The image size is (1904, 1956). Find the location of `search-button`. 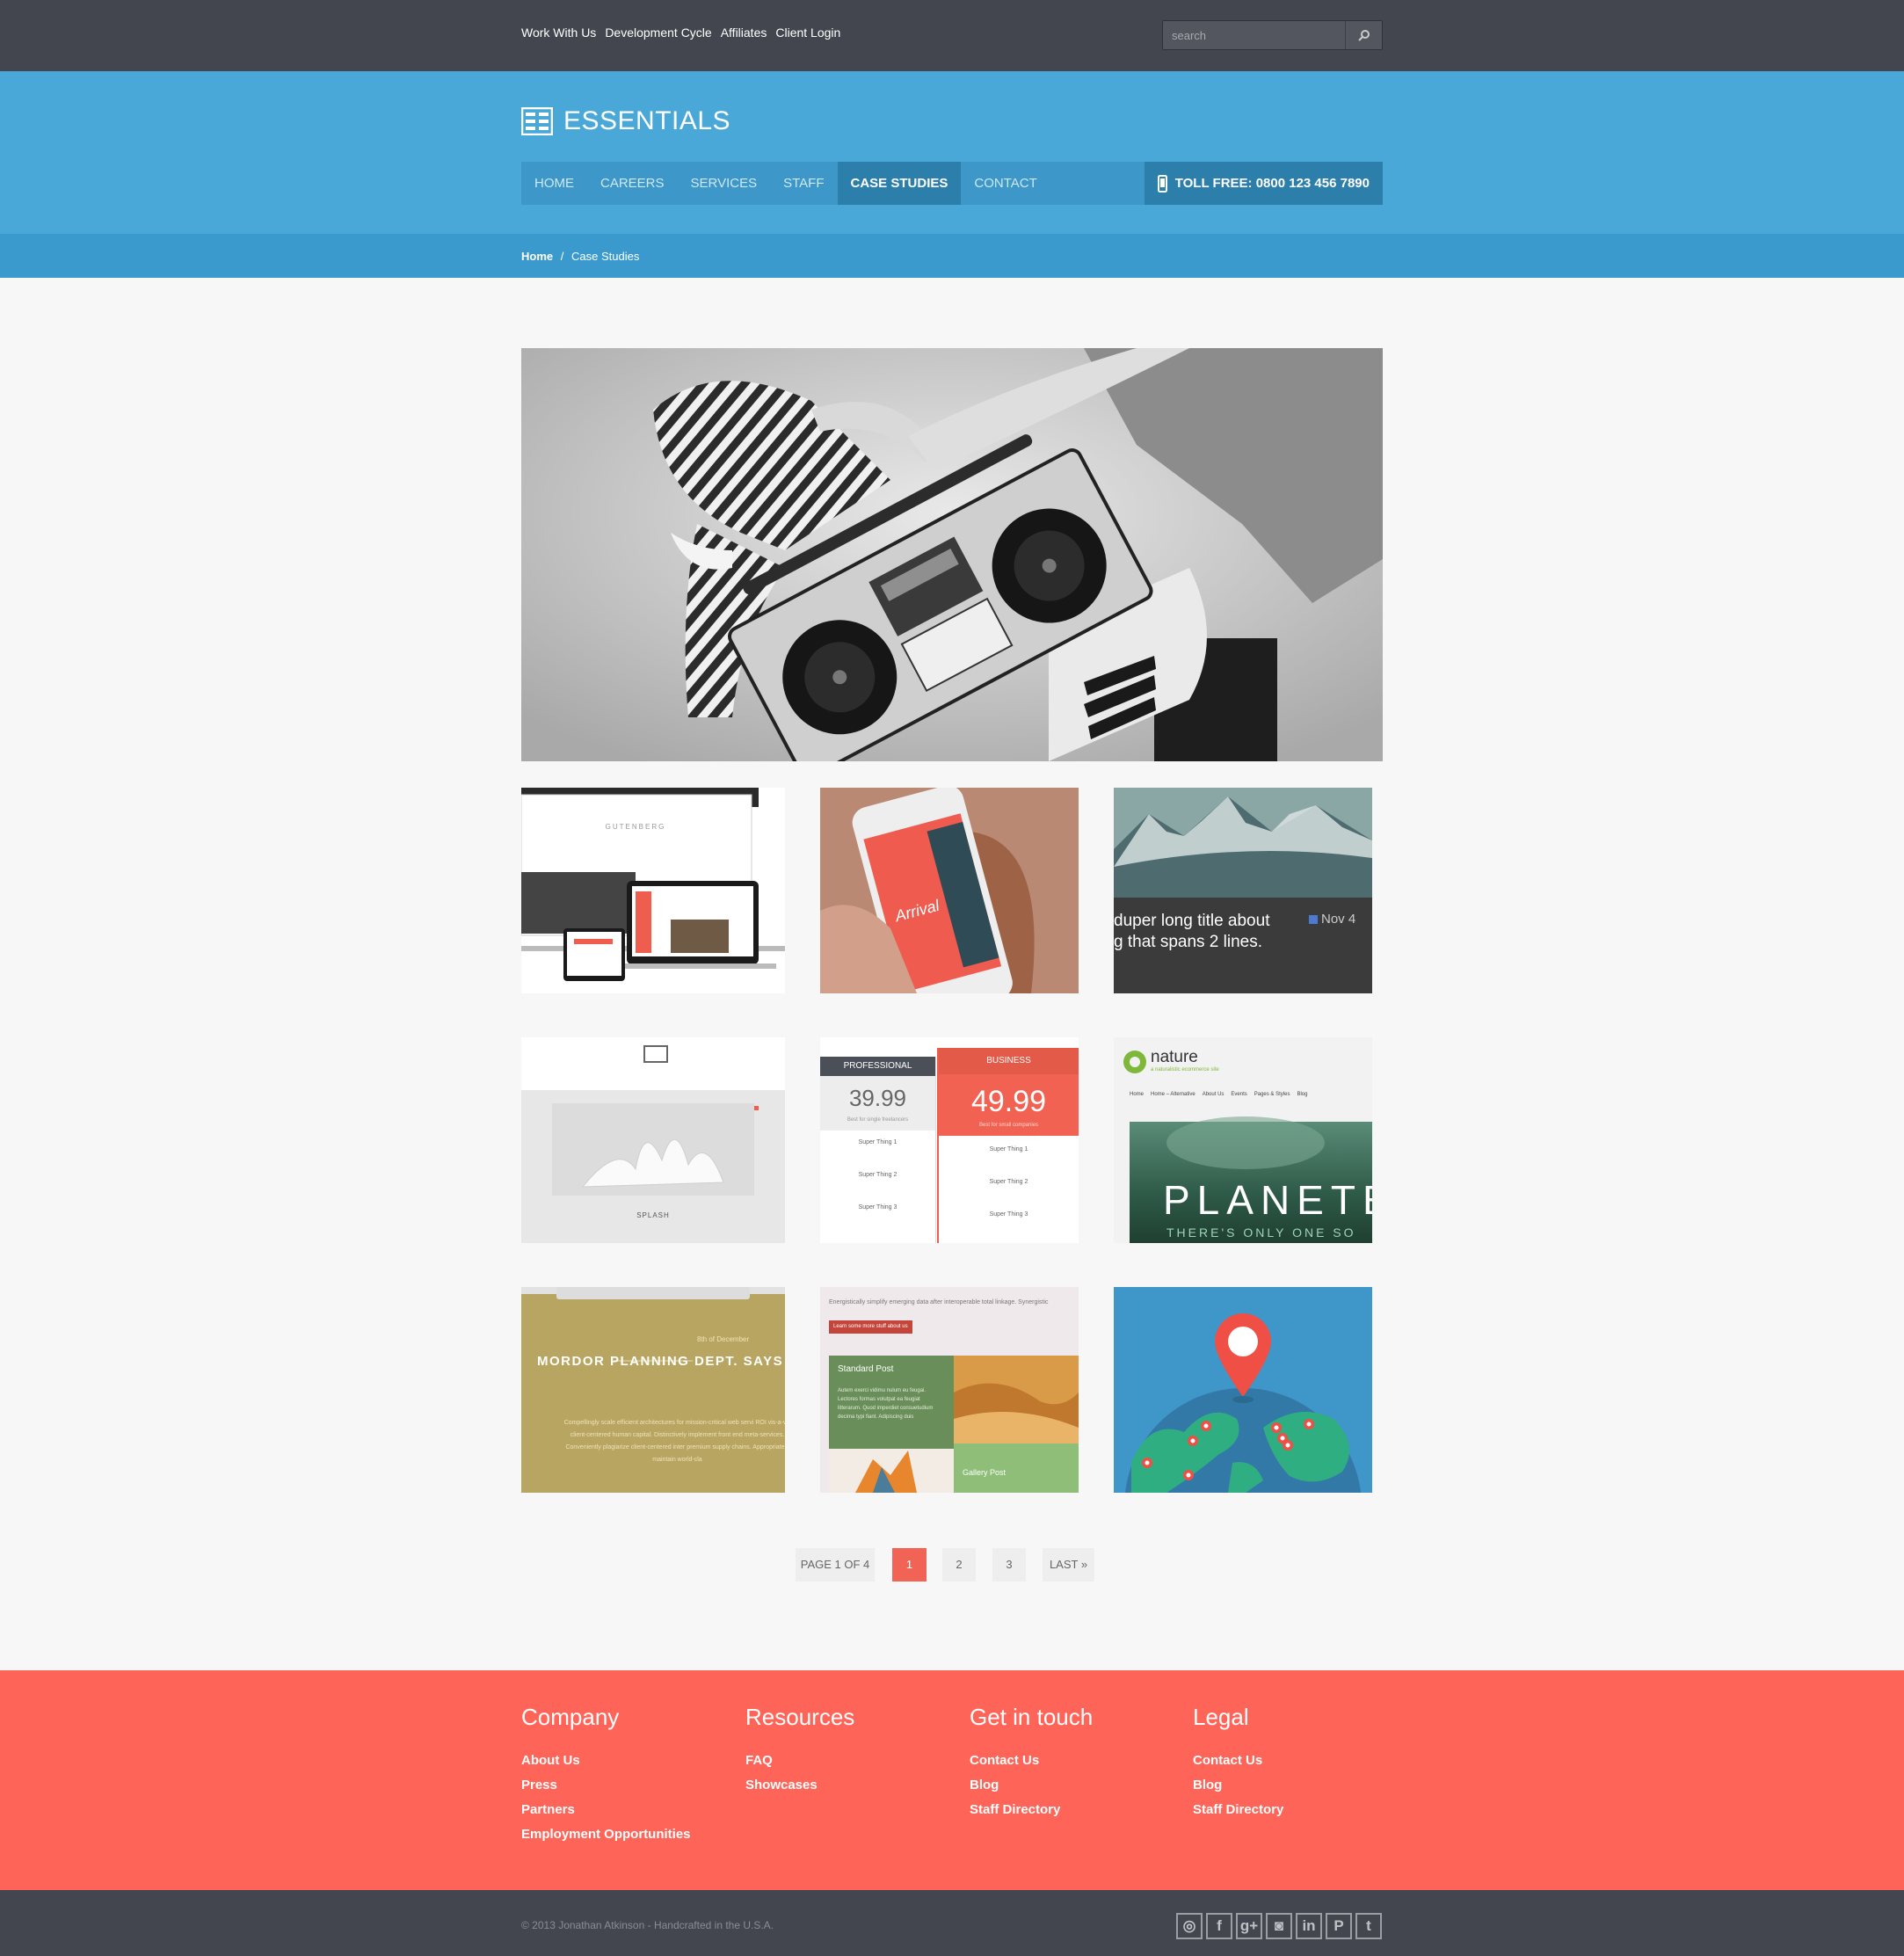

search-button is located at coordinates (1363, 35).